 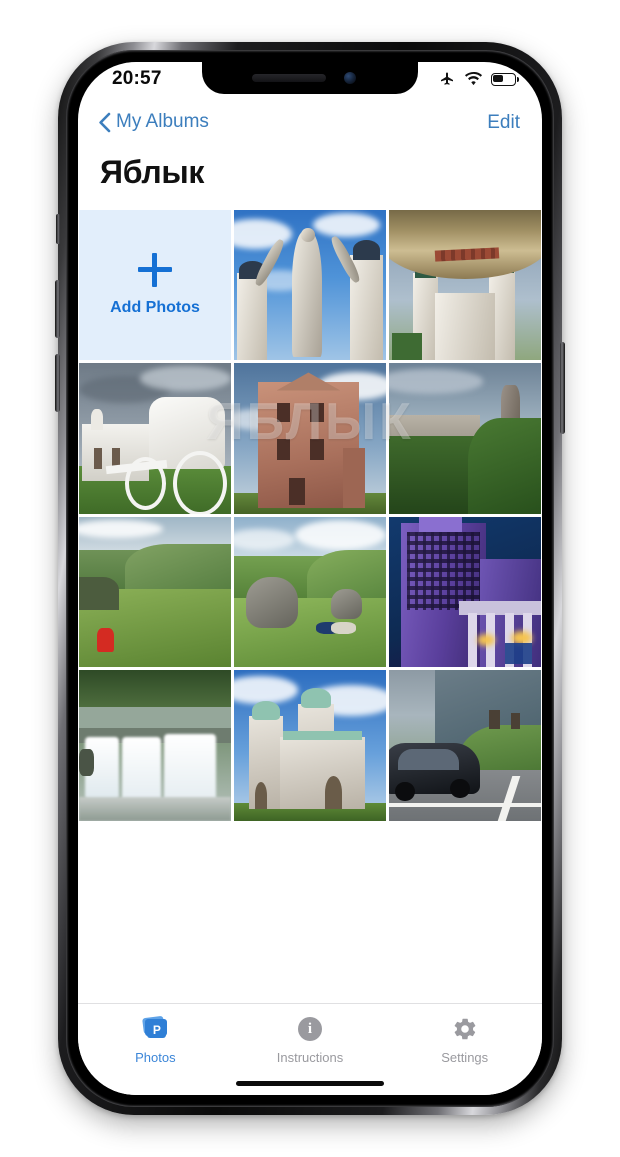 I want to click on photo-11-art, so click(x=465, y=745).